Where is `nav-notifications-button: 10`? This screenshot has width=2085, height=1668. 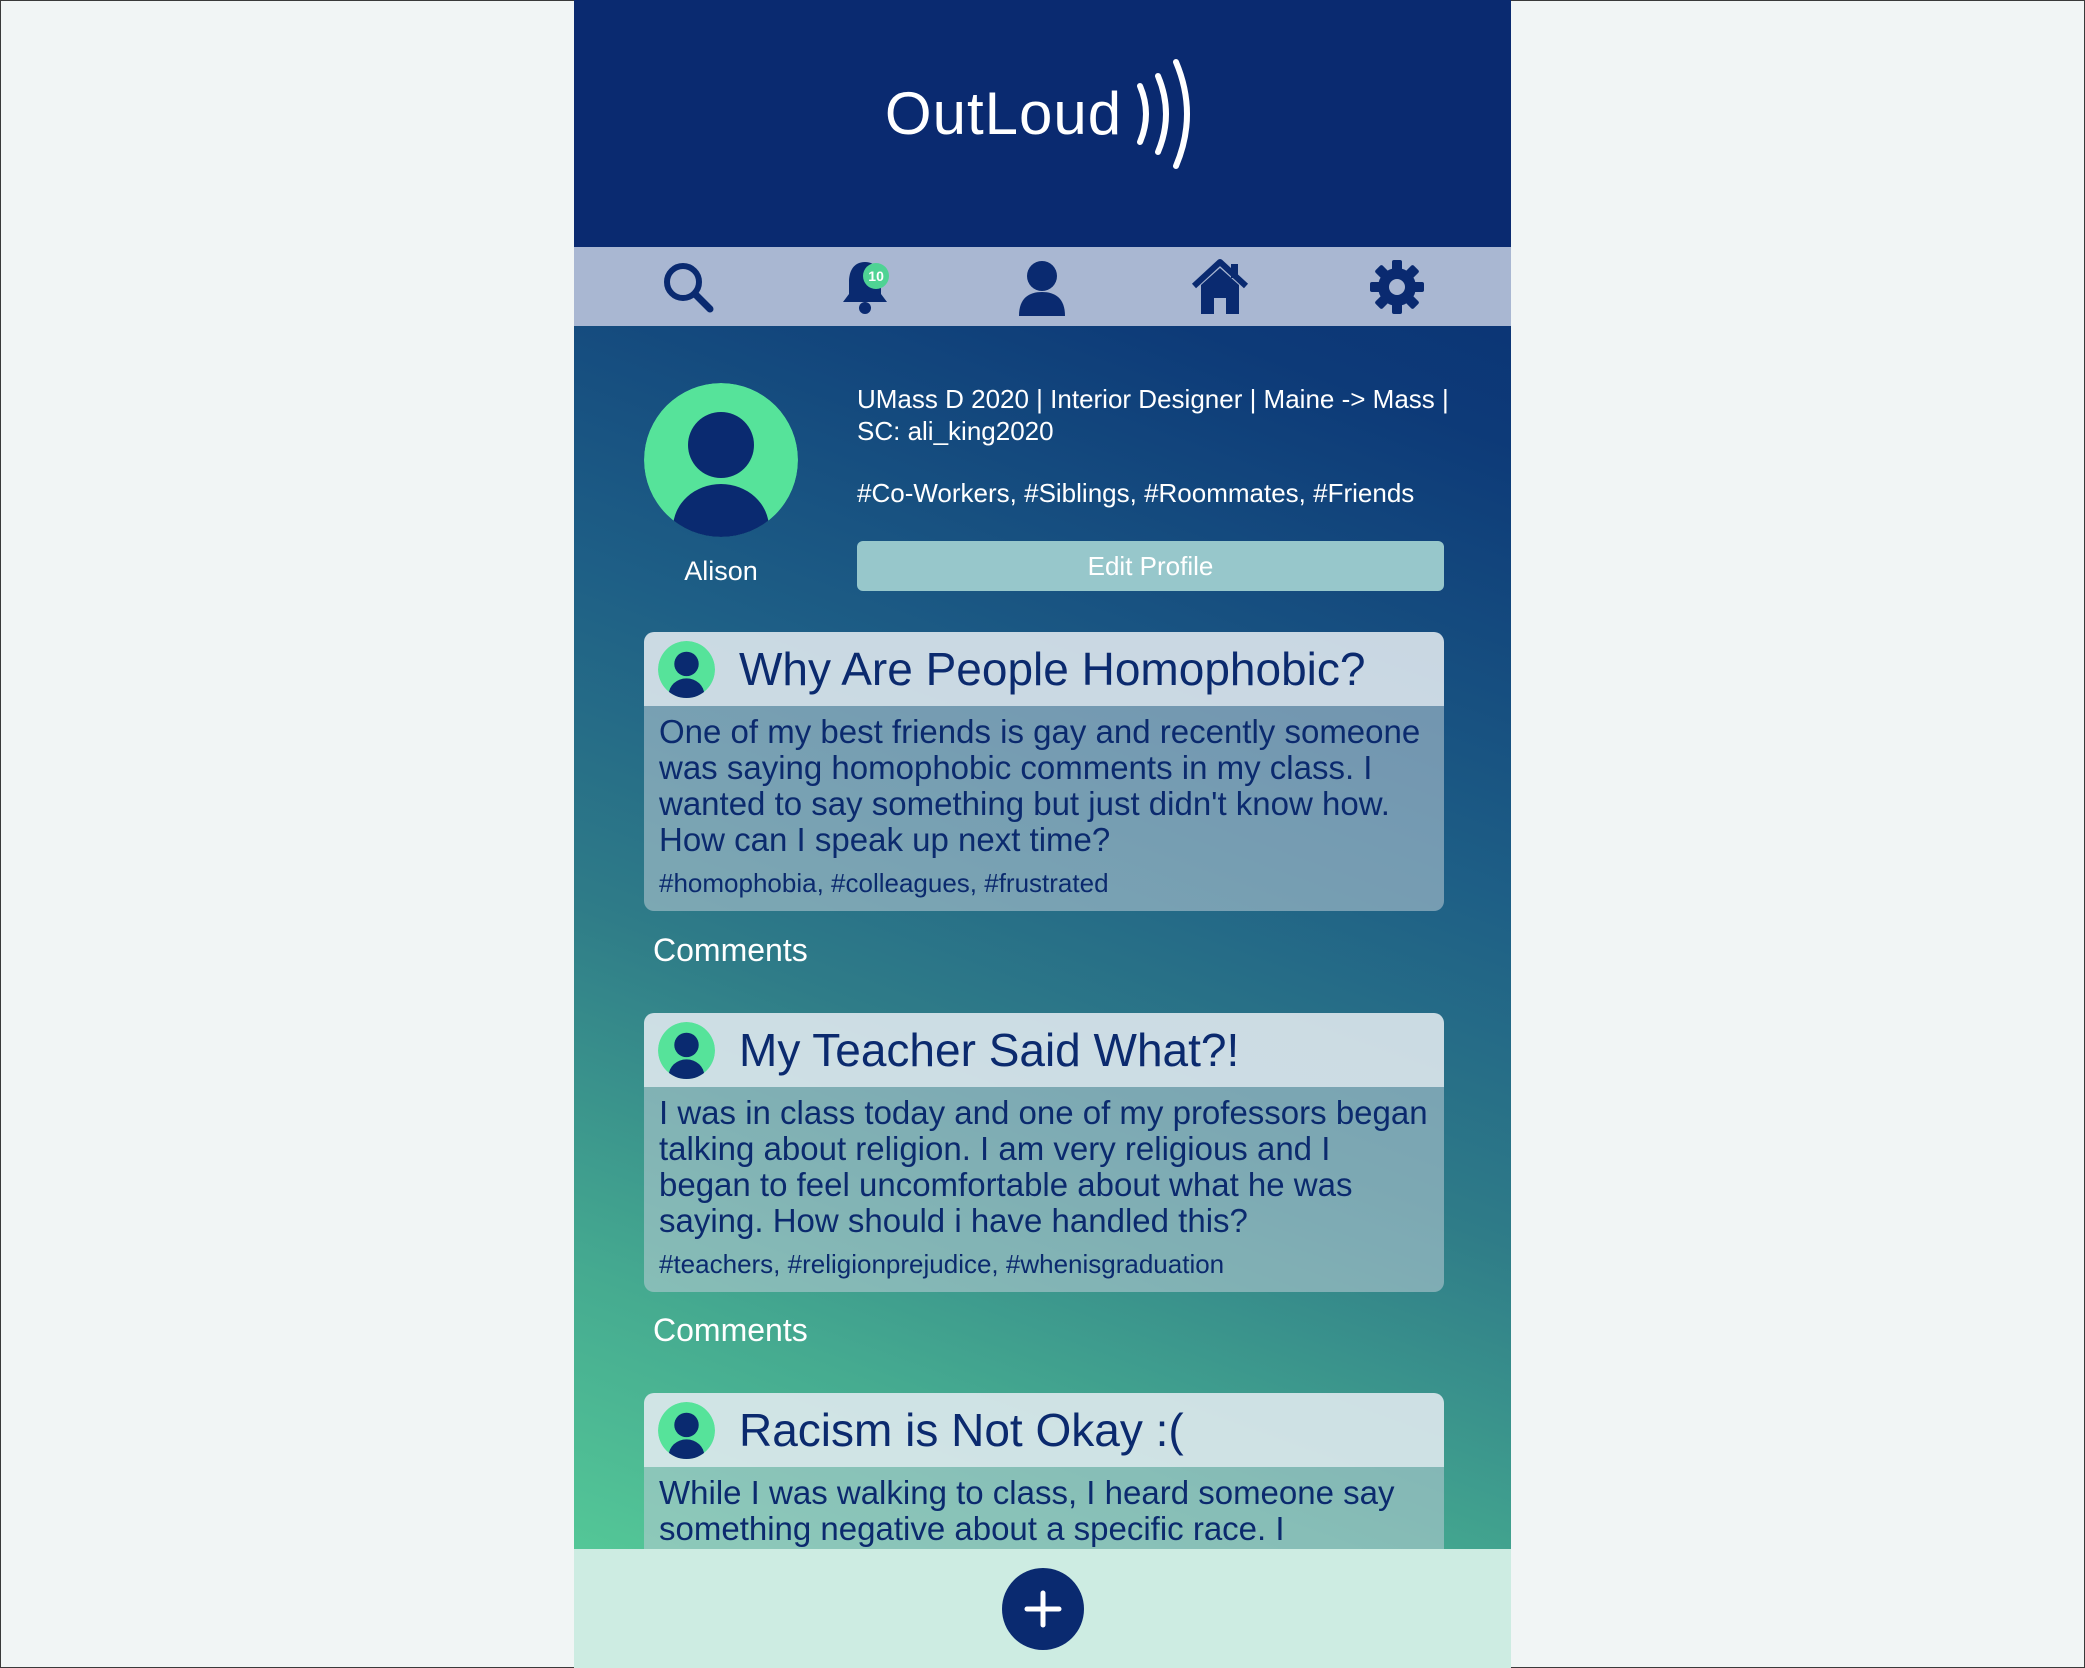 nav-notifications-button: 10 is located at coordinates (865, 287).